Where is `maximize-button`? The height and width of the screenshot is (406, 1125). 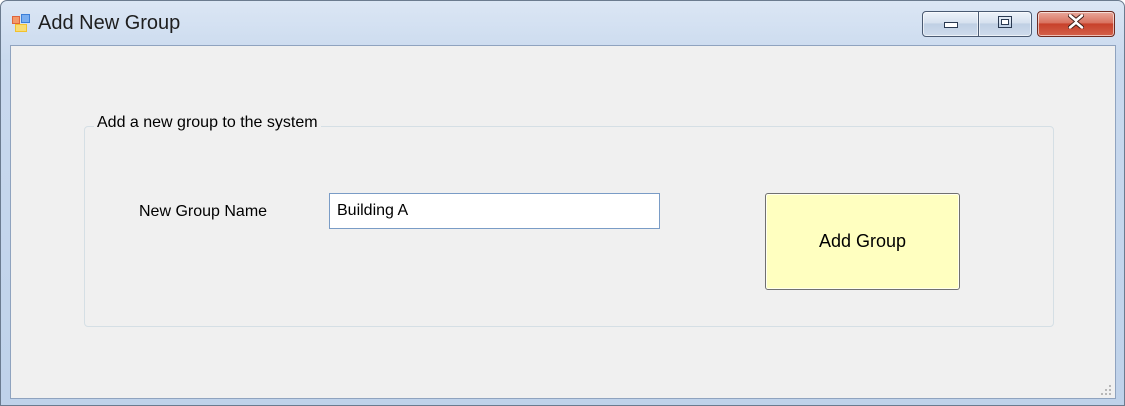
maximize-button is located at coordinates (1005, 24).